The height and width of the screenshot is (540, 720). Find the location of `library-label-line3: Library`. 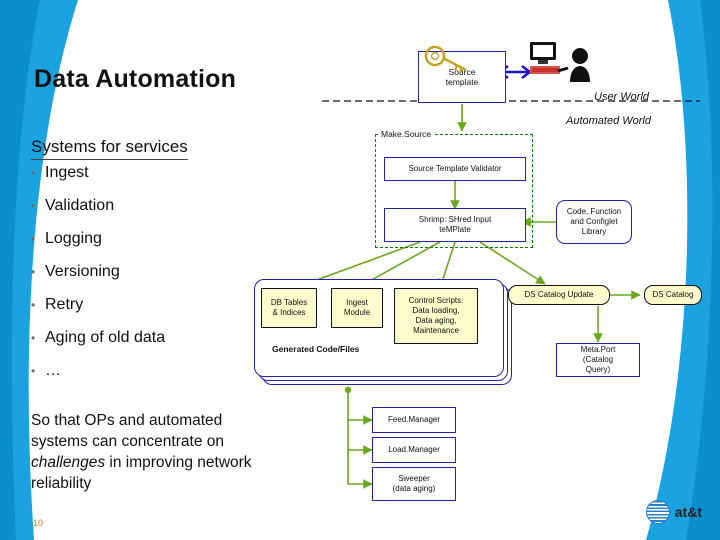

library-label-line3: Library is located at coordinates (594, 231).